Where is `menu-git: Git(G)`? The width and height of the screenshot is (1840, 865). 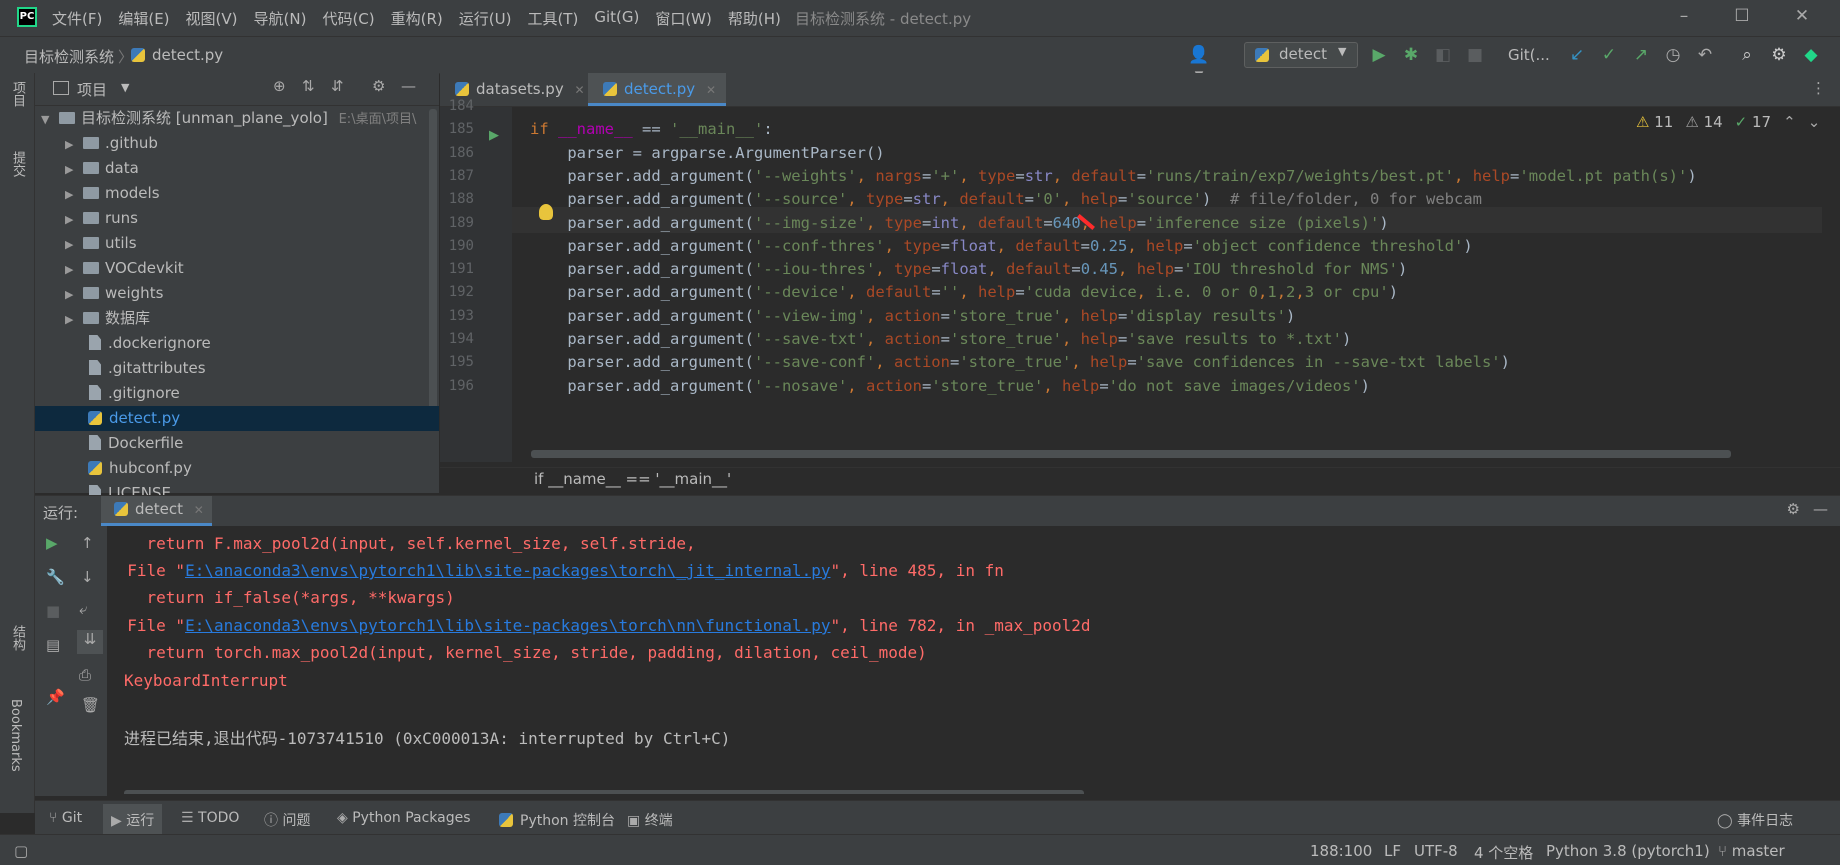
menu-git: Git(G) is located at coordinates (616, 18).